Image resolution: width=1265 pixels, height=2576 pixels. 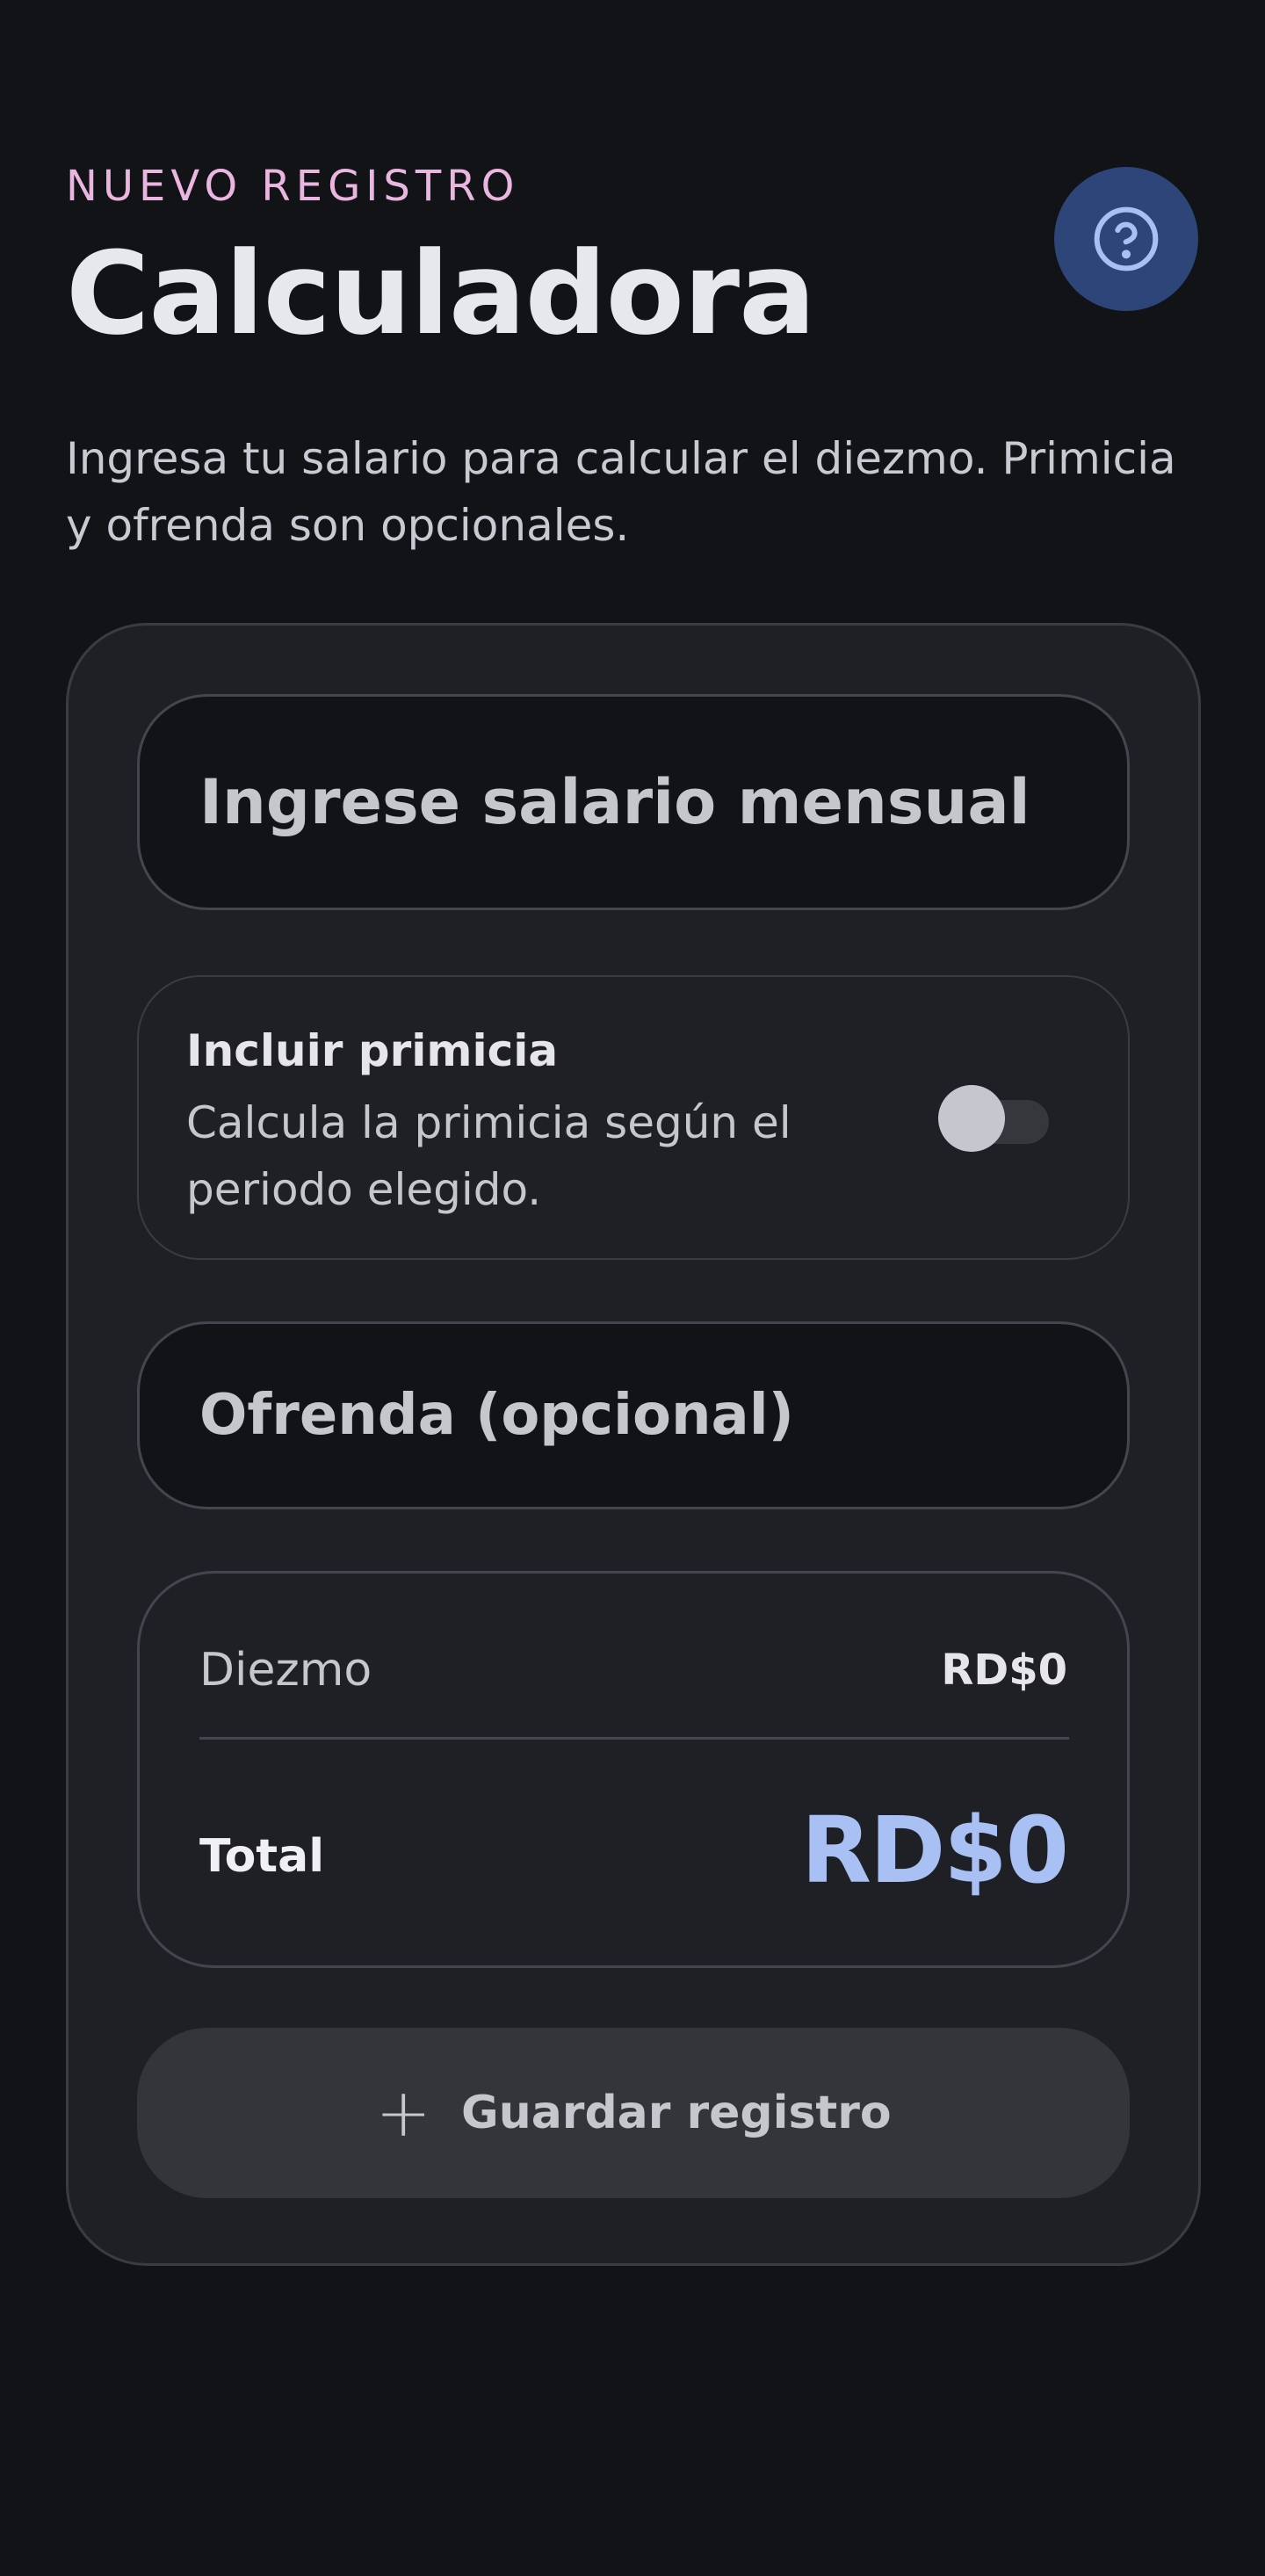 I want to click on summary-divider, so click(x=634, y=1738).